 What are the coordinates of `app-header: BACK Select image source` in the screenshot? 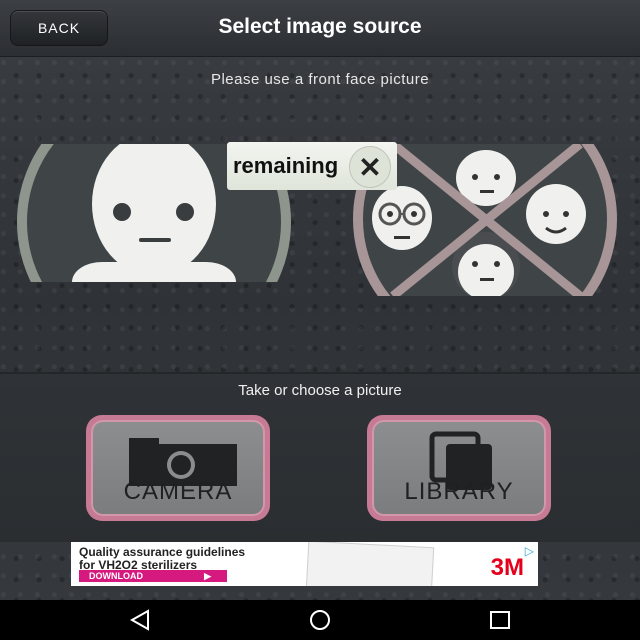 It's located at (320, 28).